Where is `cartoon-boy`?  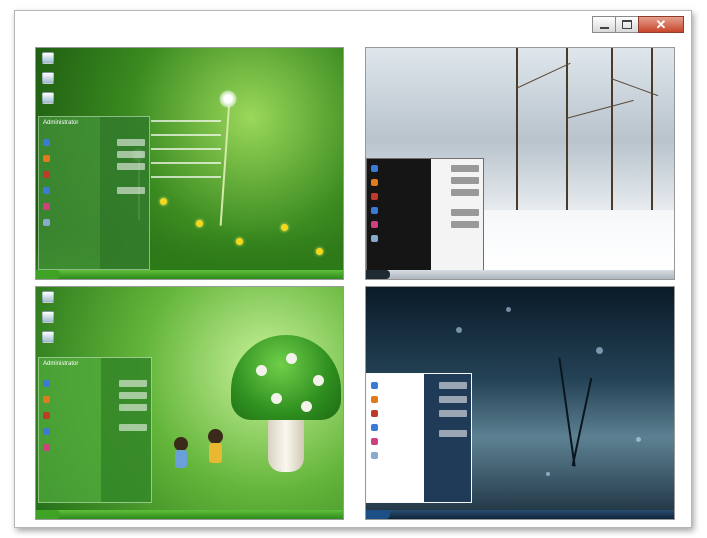 cartoon-boy is located at coordinates (181, 444).